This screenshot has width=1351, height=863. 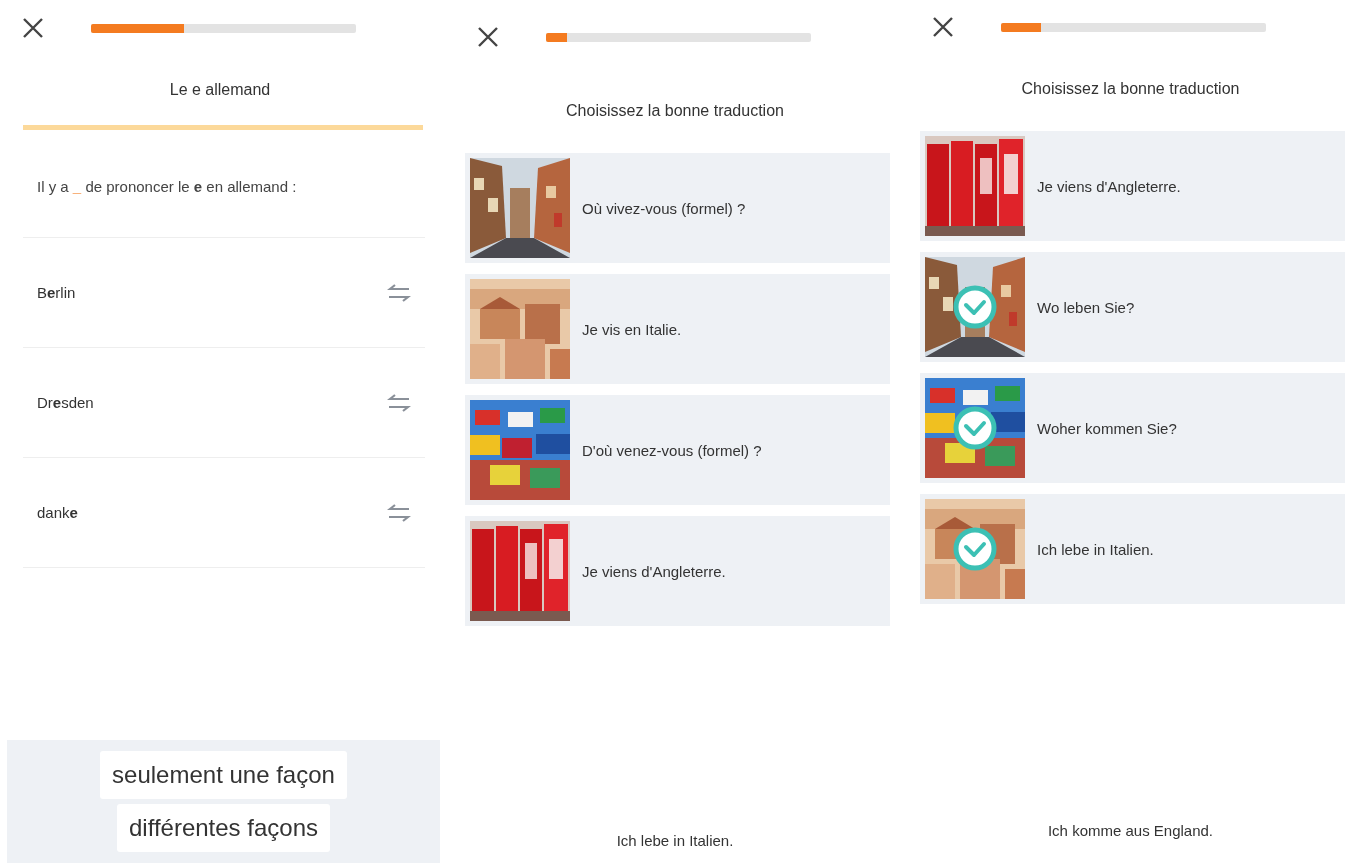 I want to click on answer-card: Où vivez-vous (formel) ?, so click(x=677, y=208).